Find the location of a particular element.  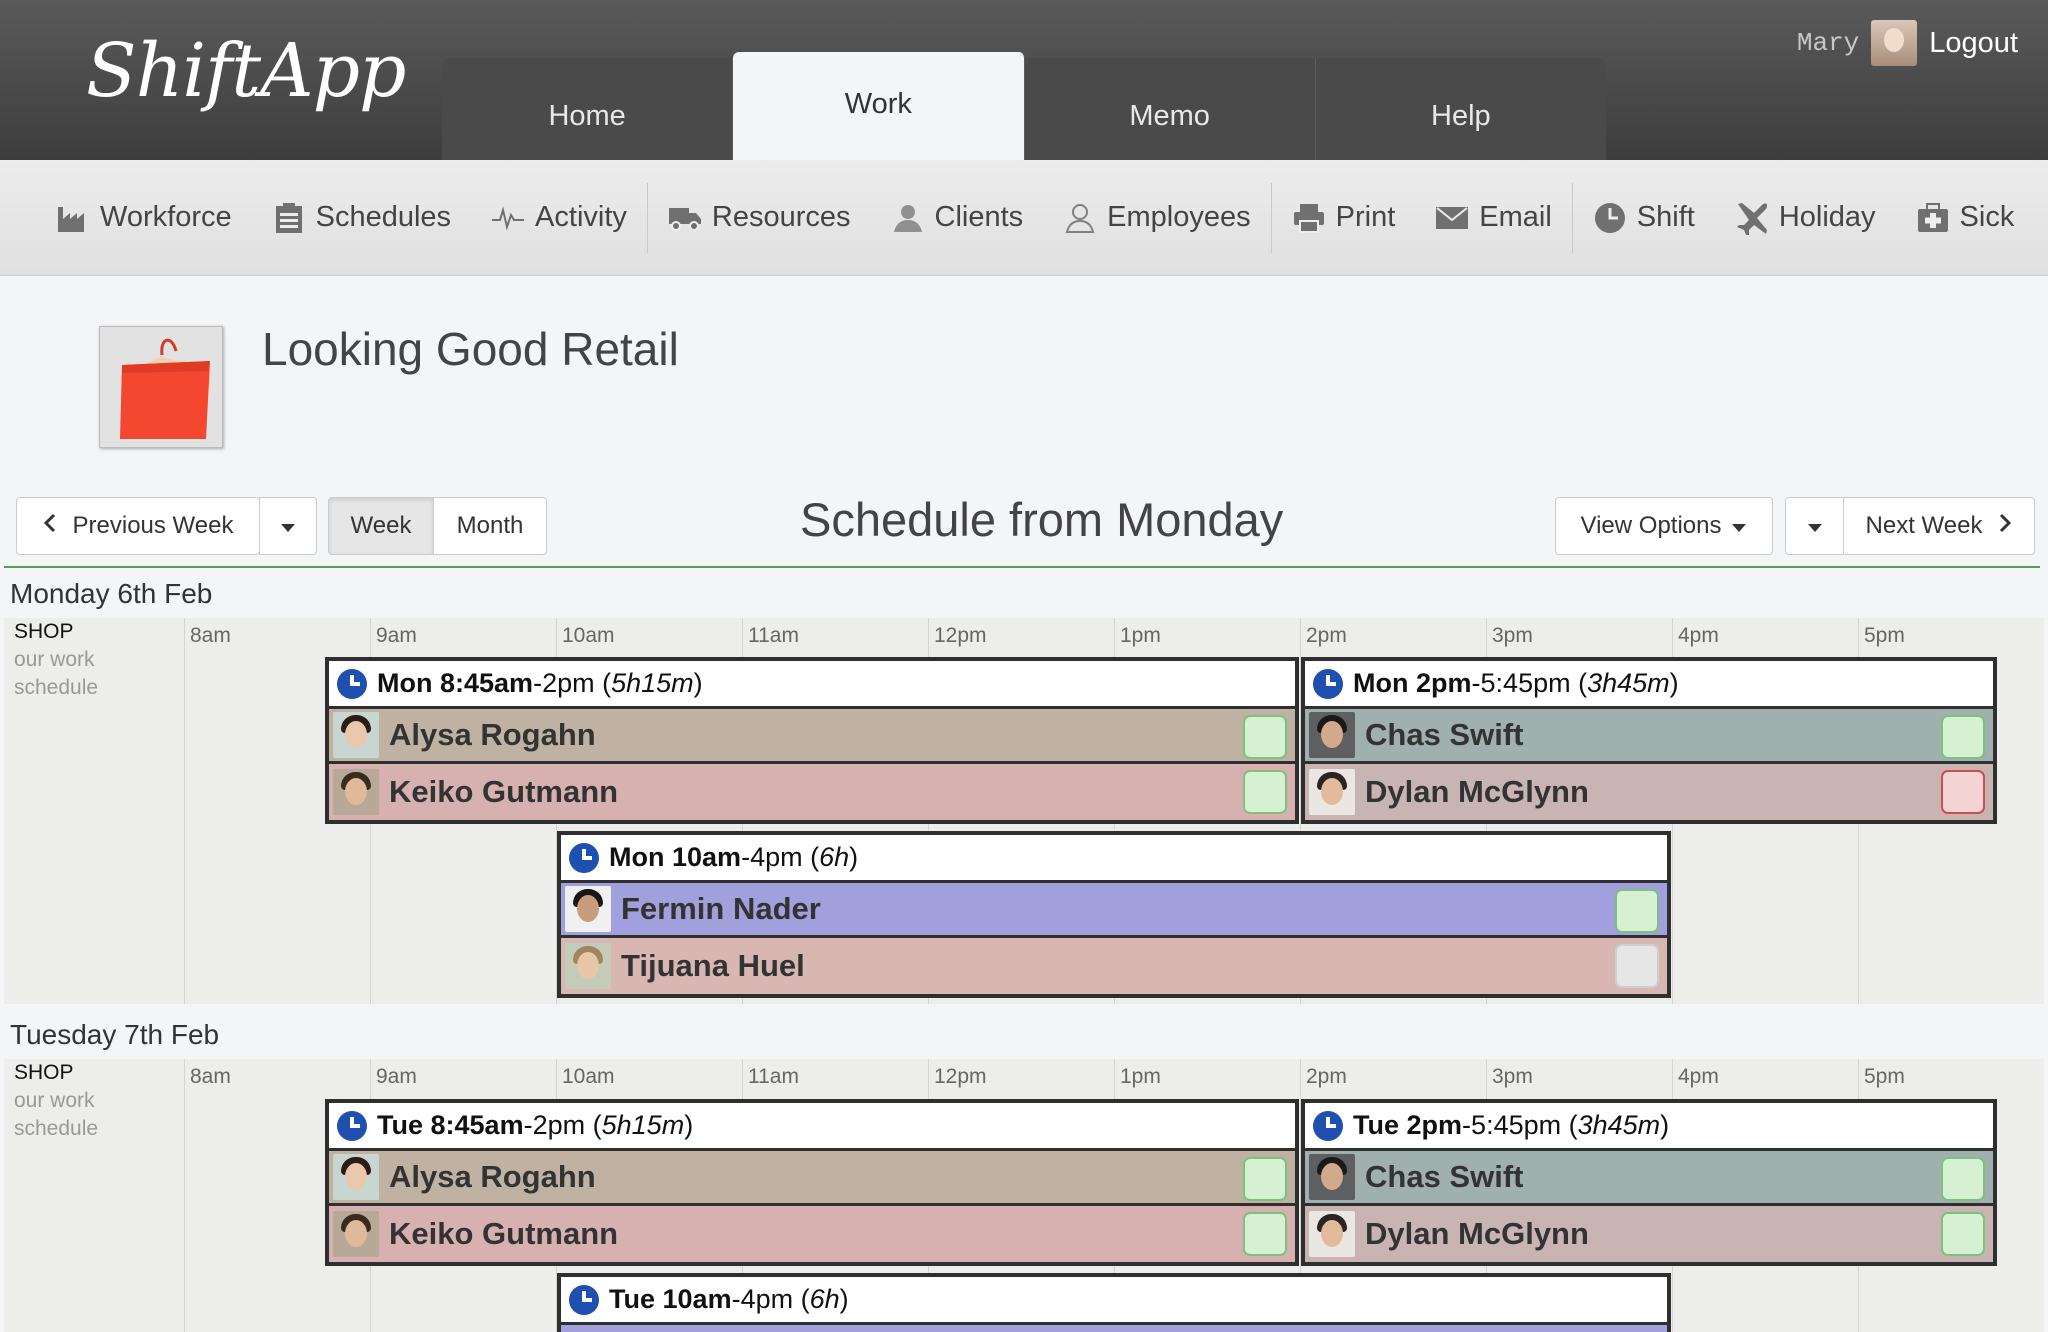

shift-header: Mon 2pm -5:45pm (3h45m) is located at coordinates (1649, 685).